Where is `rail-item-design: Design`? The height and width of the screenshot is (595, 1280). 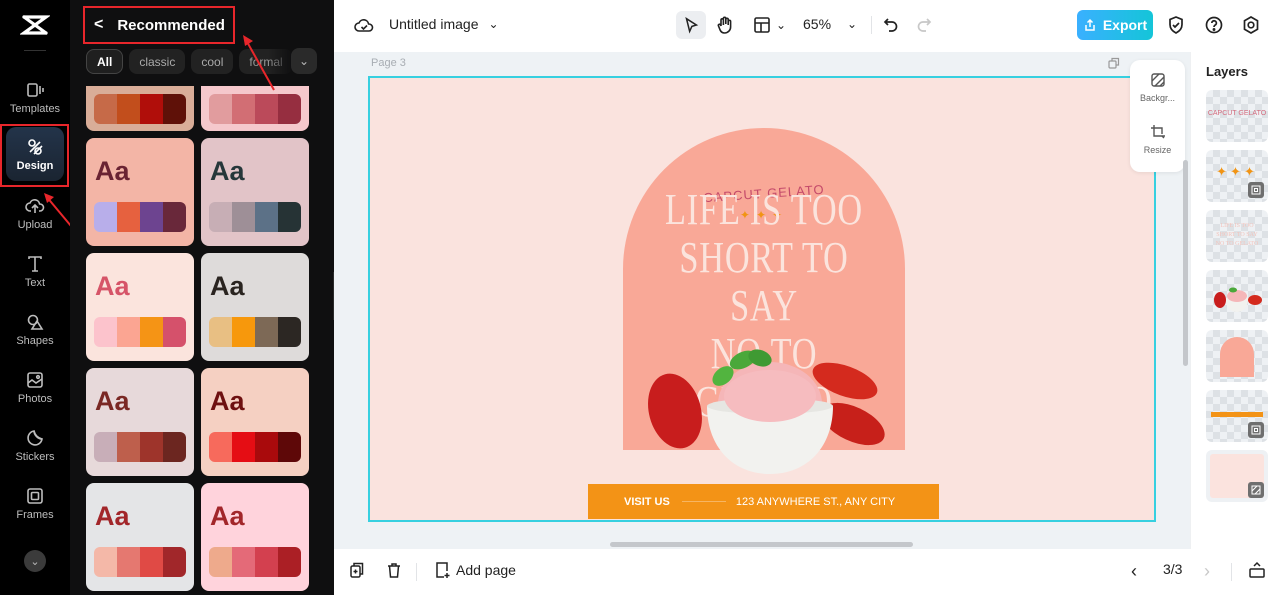
rail-item-design: Design is located at coordinates (35, 154).